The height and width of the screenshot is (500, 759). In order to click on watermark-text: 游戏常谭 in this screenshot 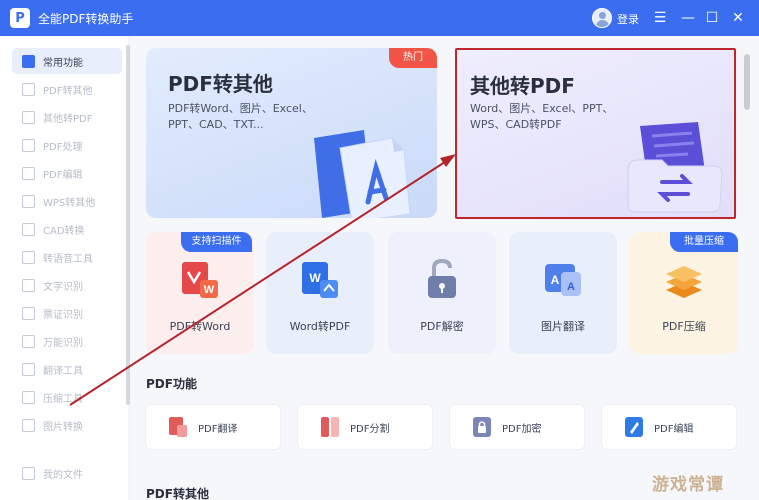, I will do `click(688, 485)`.